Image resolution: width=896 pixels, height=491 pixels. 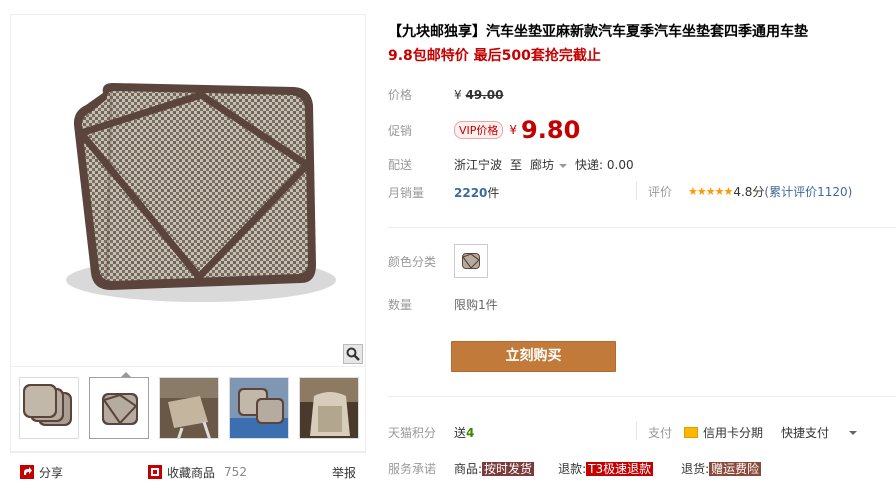 I want to click on sales-row: 月销量 2220 件, so click(x=443, y=192).